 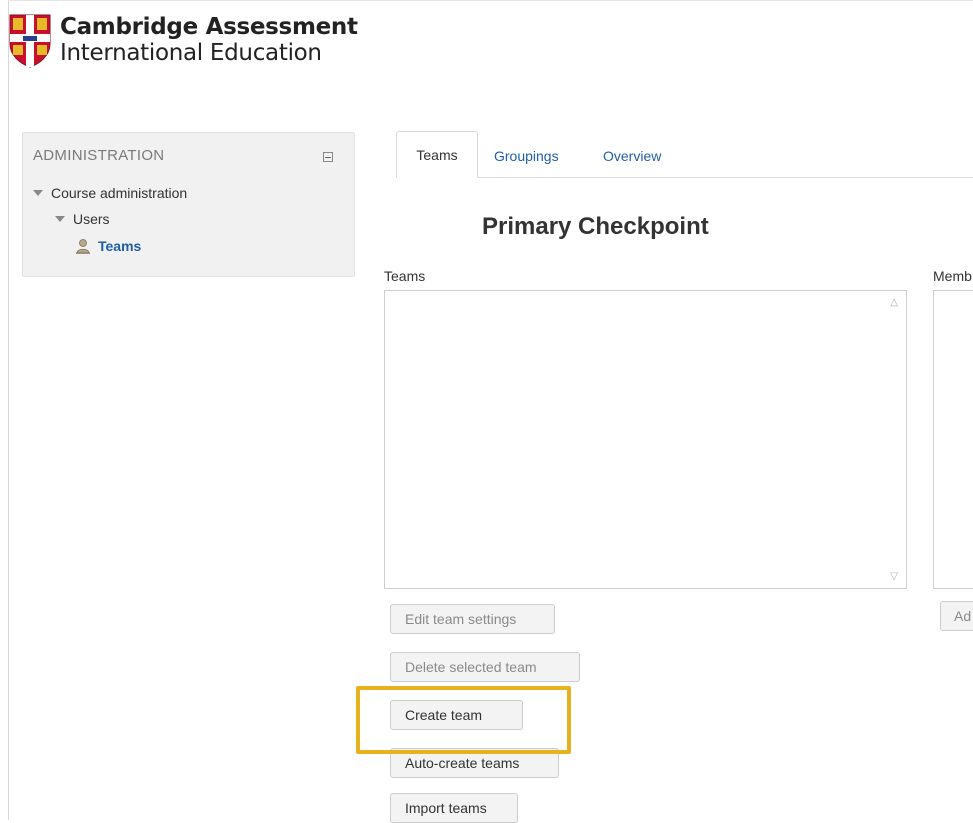 I want to click on import-teams-button: Import teams, so click(x=454, y=808).